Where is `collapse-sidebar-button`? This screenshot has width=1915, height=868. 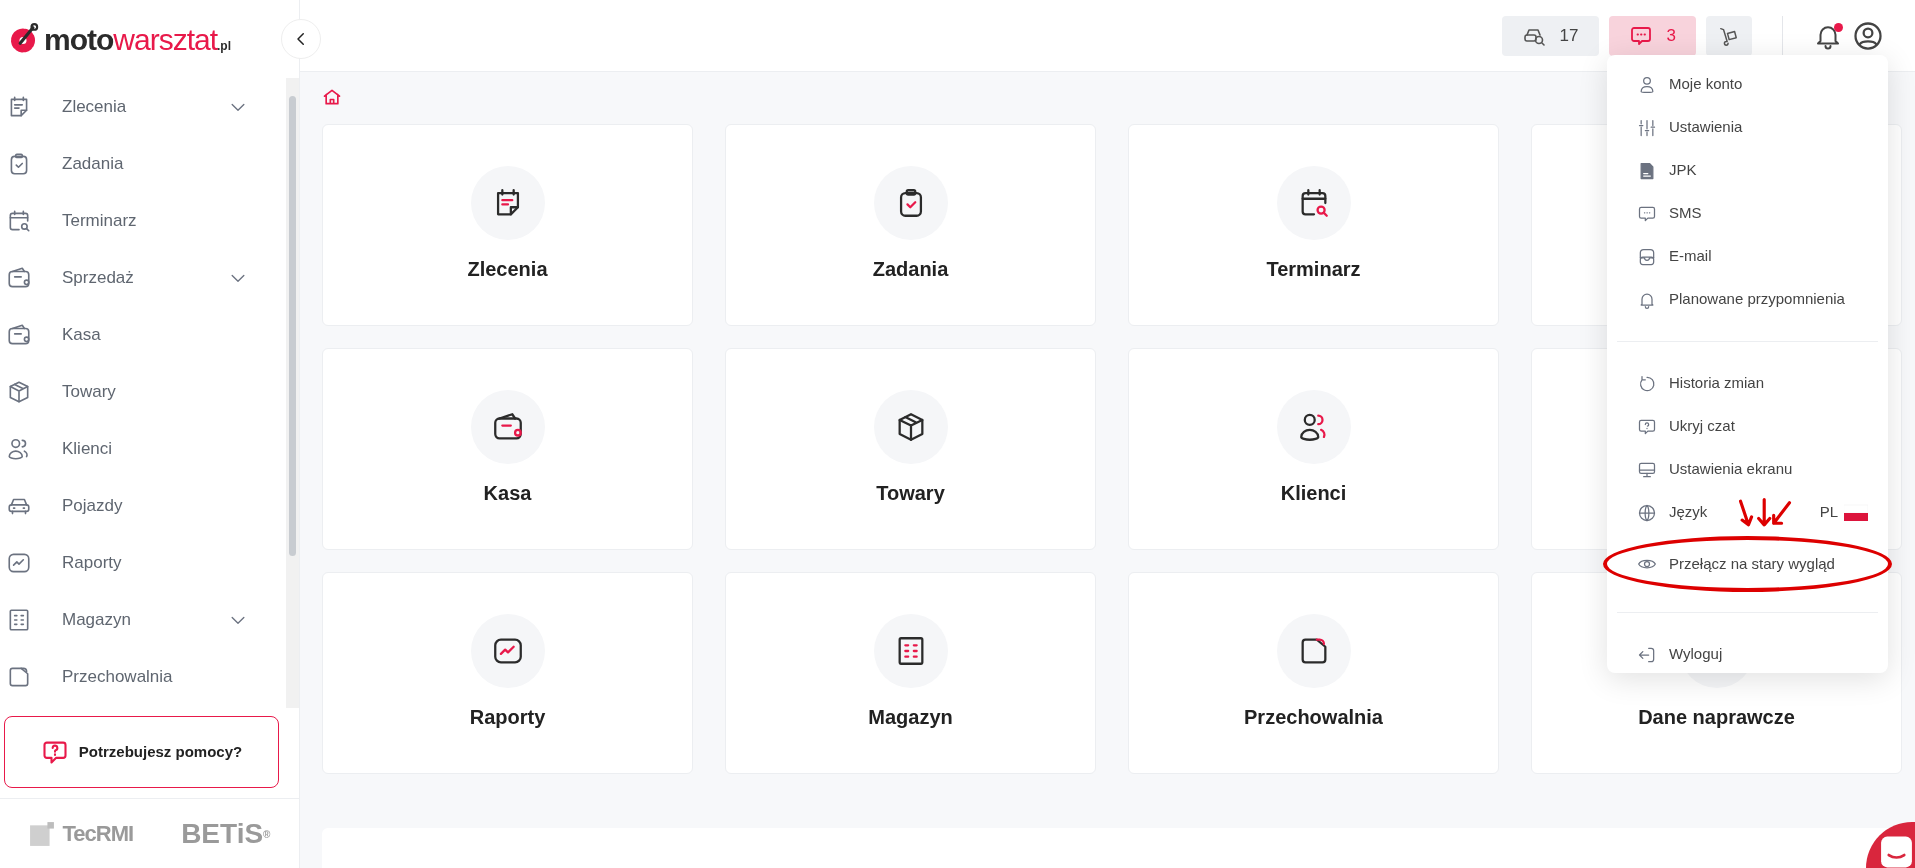
collapse-sidebar-button is located at coordinates (301, 39).